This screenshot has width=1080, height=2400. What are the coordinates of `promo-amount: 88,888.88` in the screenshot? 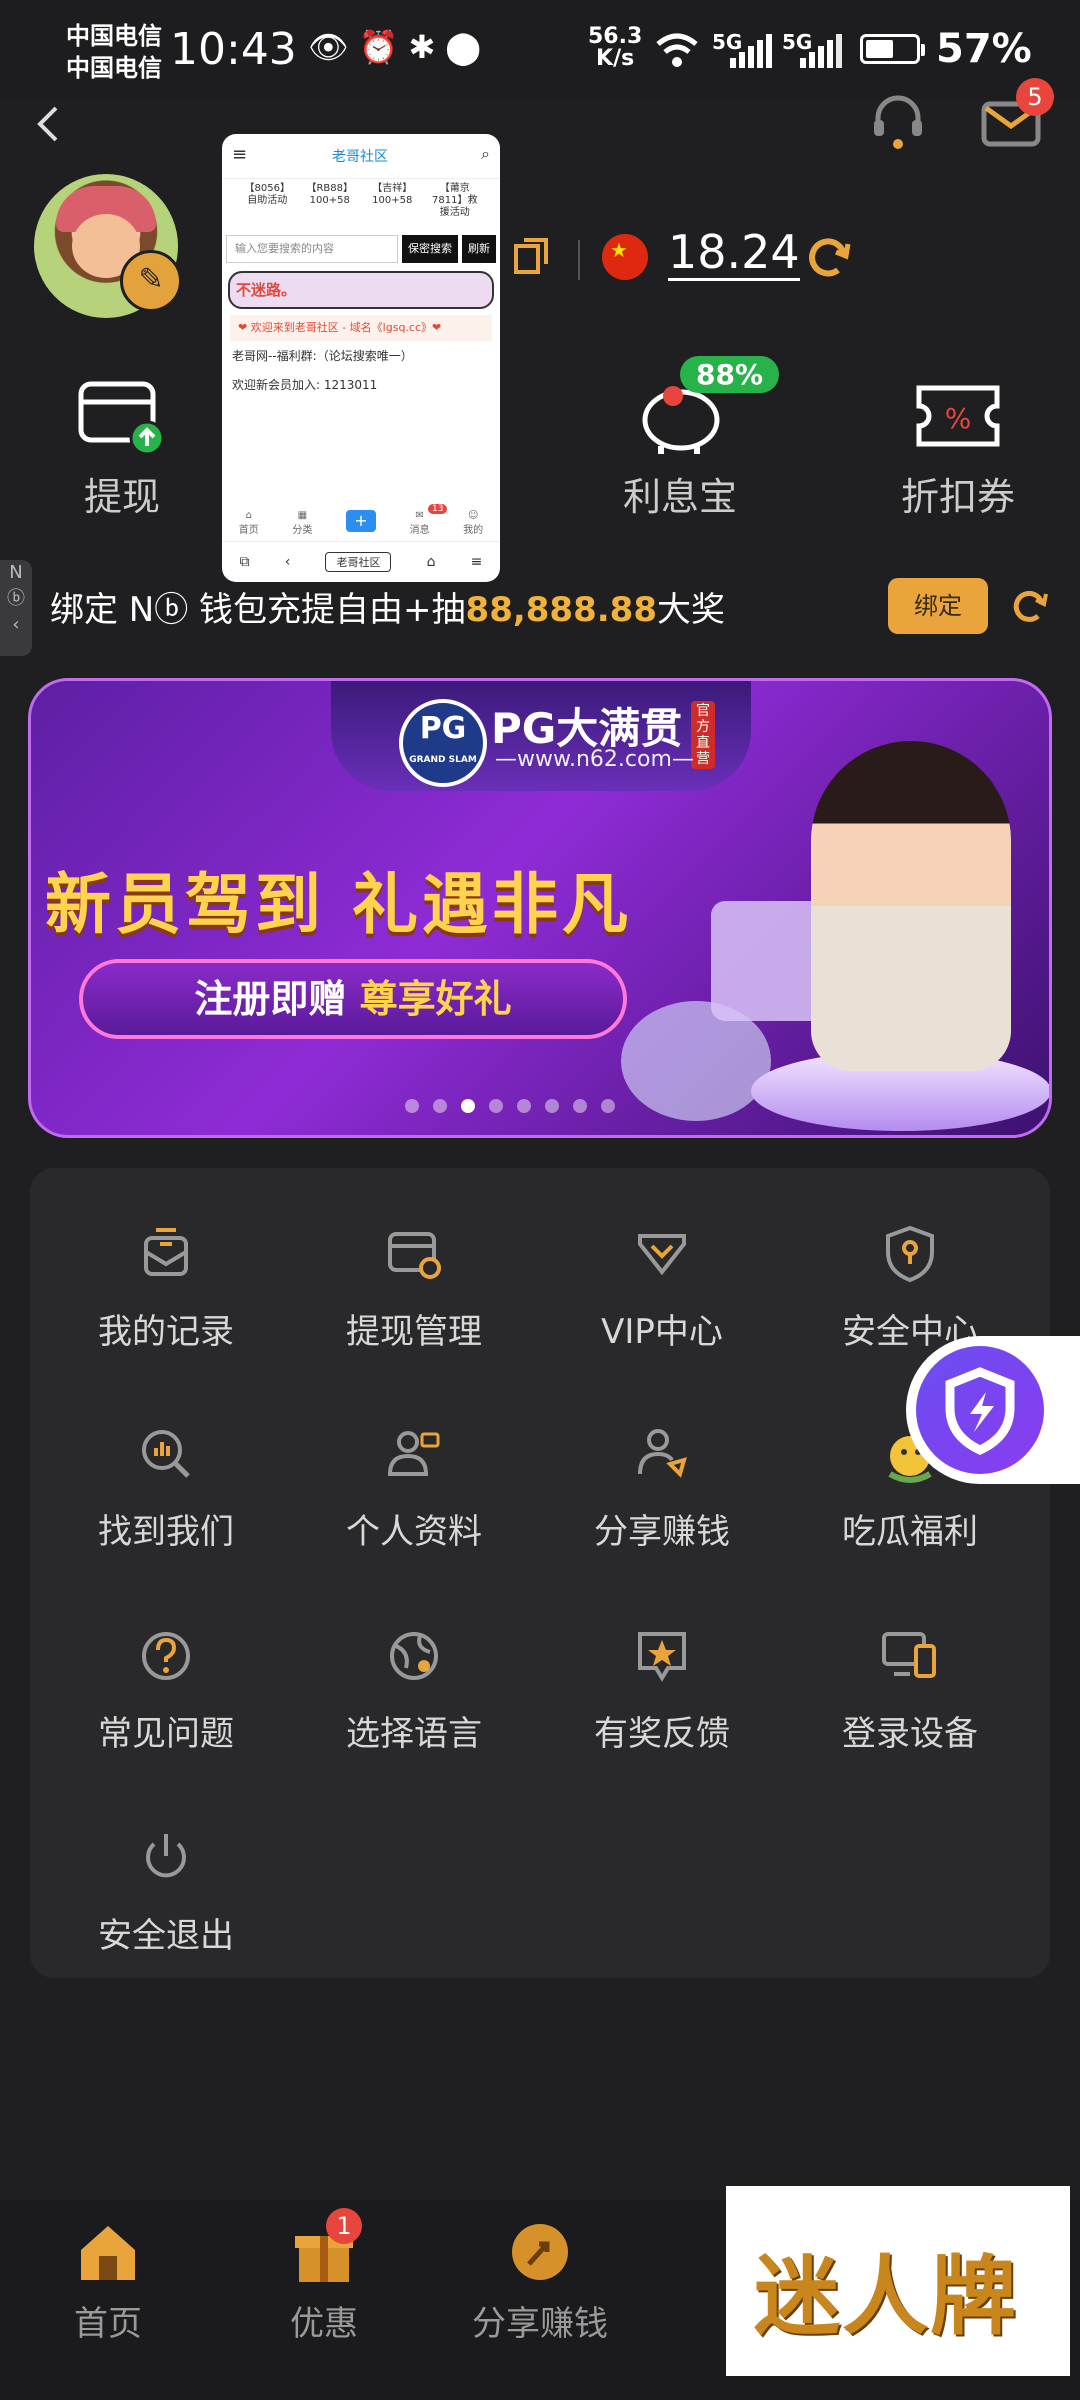 It's located at (561, 610).